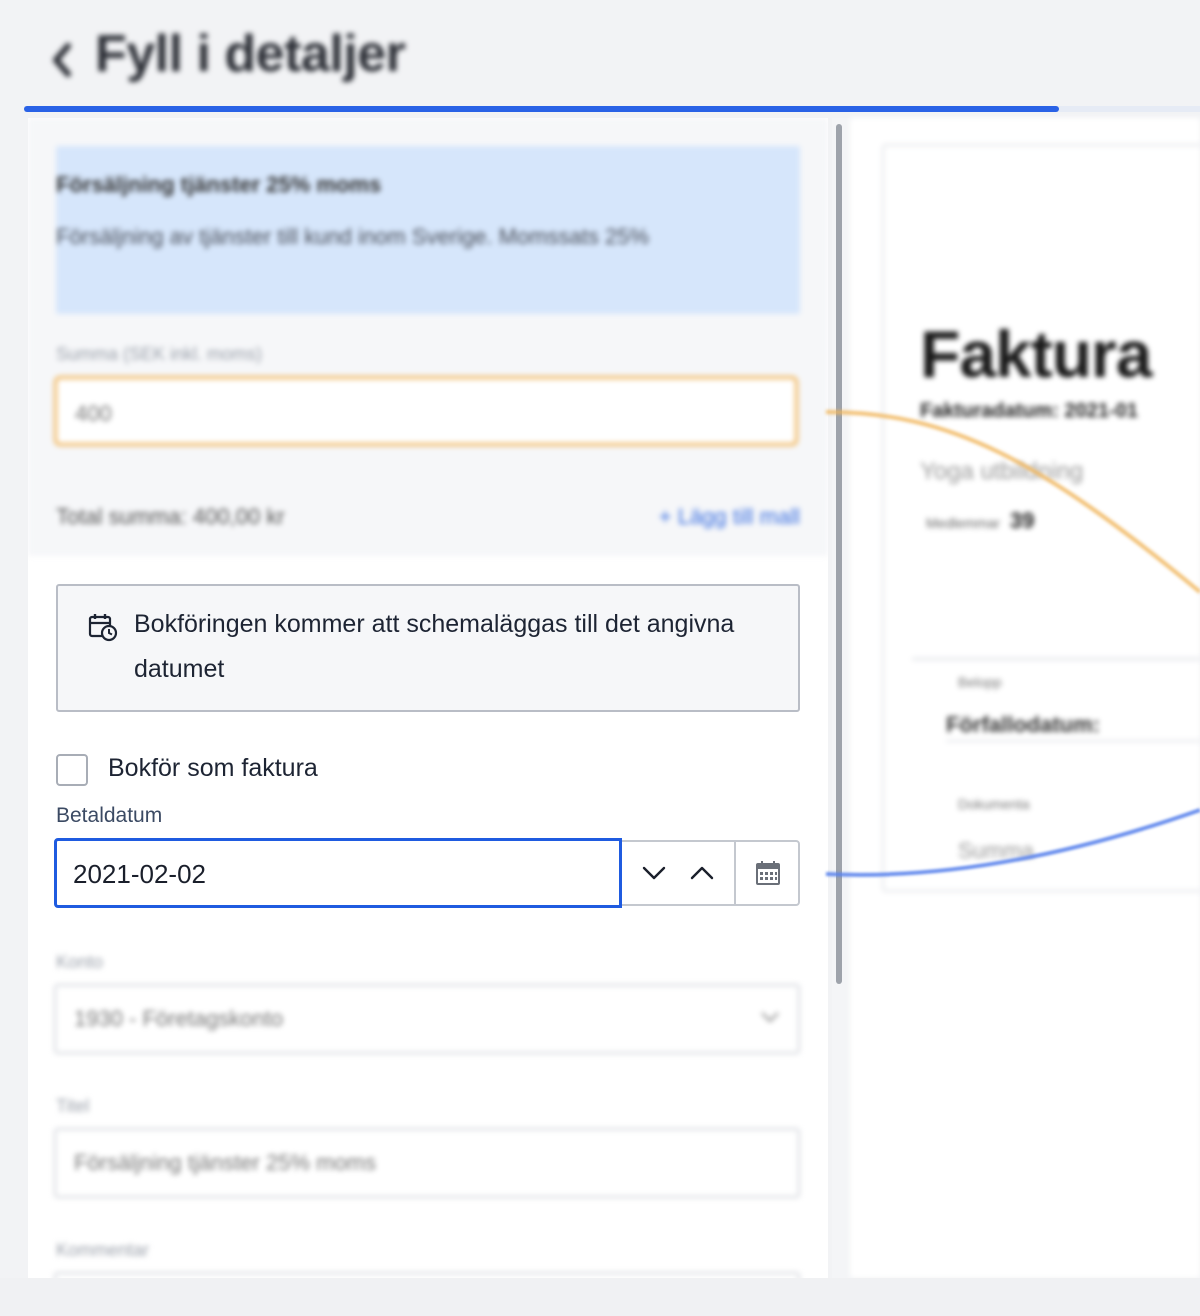 The image size is (1200, 1316). Describe the element at coordinates (702, 873) in the screenshot. I see `chevron-up-icon` at that location.